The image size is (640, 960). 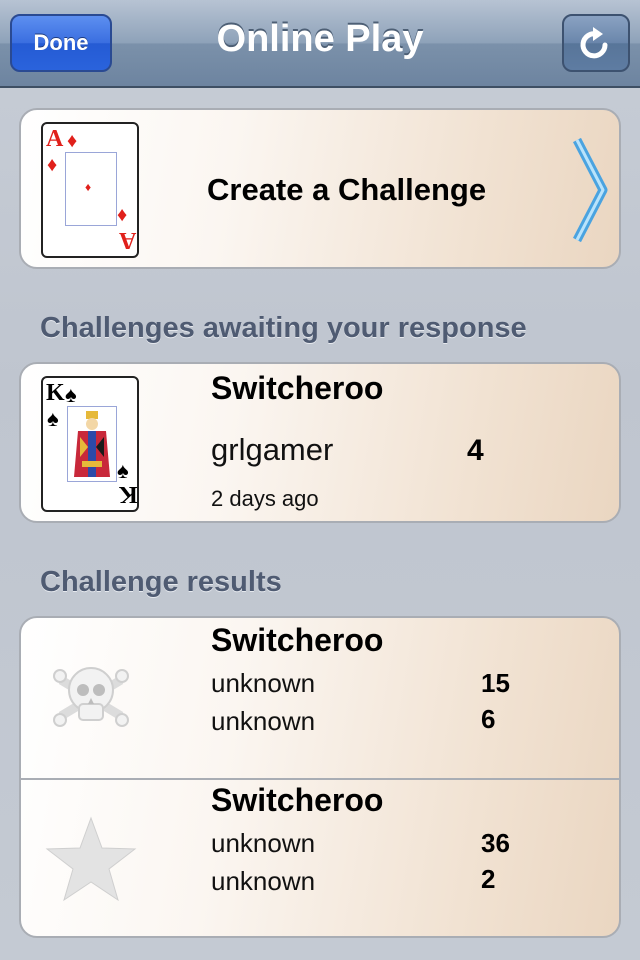 What do you see at coordinates (91, 859) in the screenshot?
I see `star-icon` at bounding box center [91, 859].